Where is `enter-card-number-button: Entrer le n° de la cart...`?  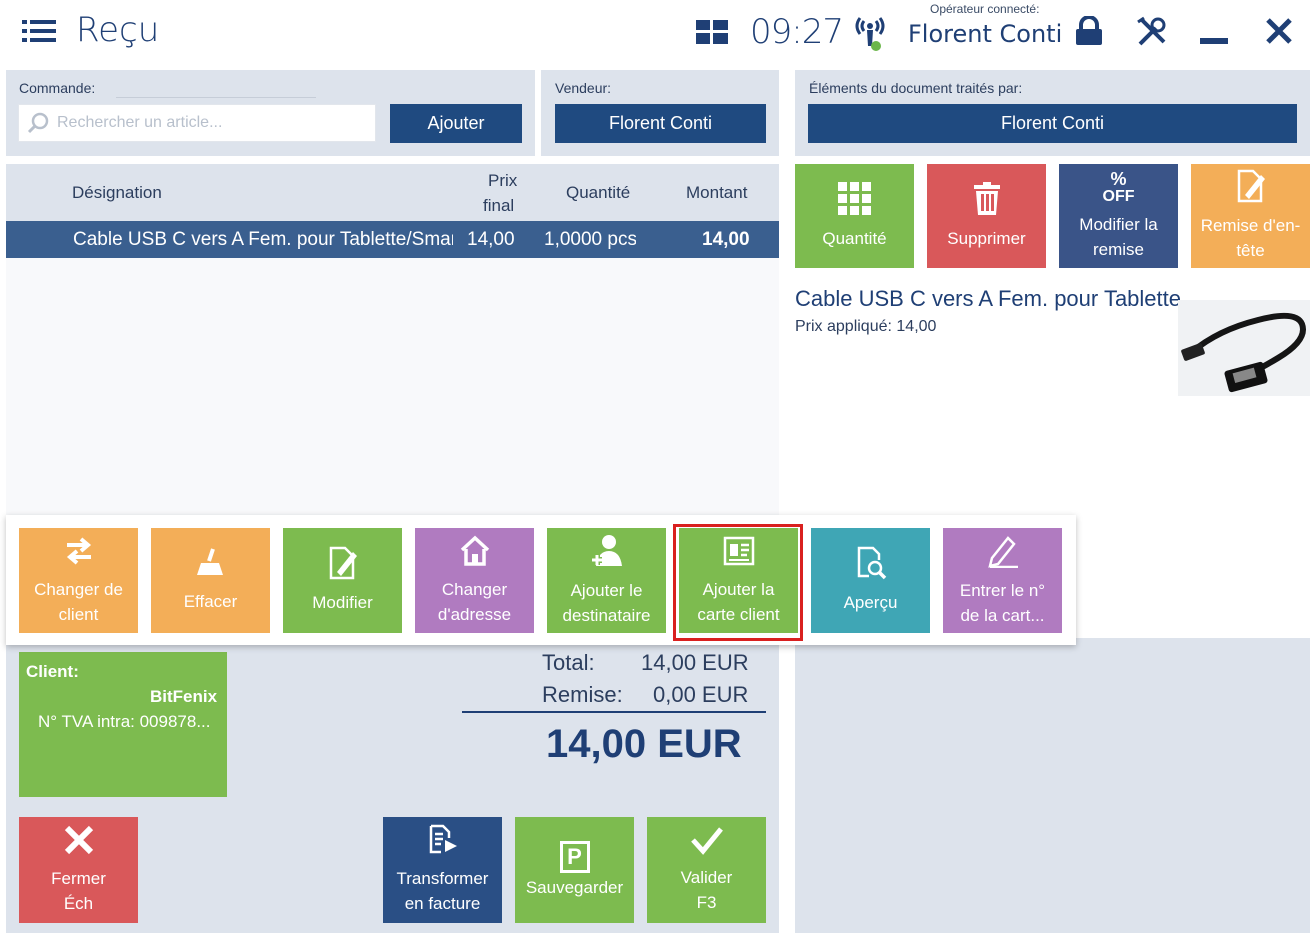
enter-card-number-button: Entrer le n° de la cart... is located at coordinates (1002, 580).